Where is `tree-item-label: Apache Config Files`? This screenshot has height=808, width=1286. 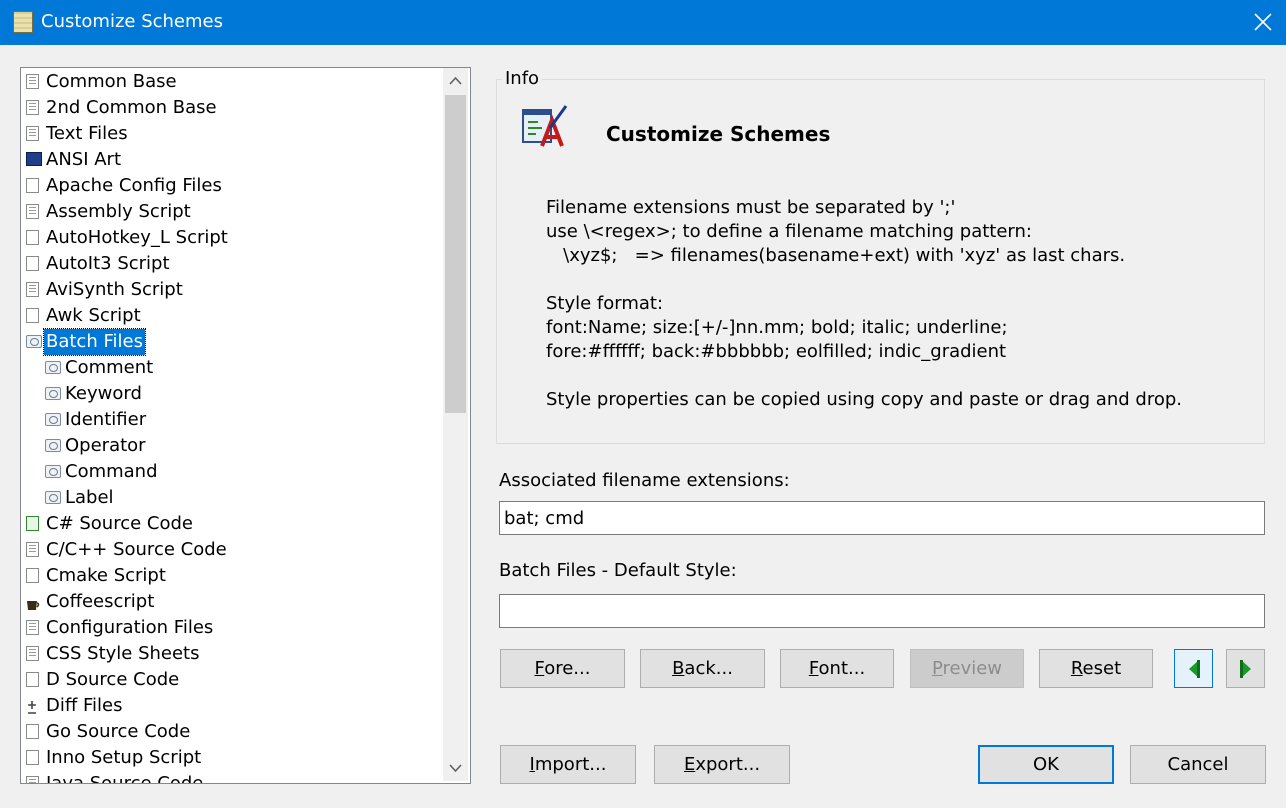 tree-item-label: Apache Config Files is located at coordinates (134, 185).